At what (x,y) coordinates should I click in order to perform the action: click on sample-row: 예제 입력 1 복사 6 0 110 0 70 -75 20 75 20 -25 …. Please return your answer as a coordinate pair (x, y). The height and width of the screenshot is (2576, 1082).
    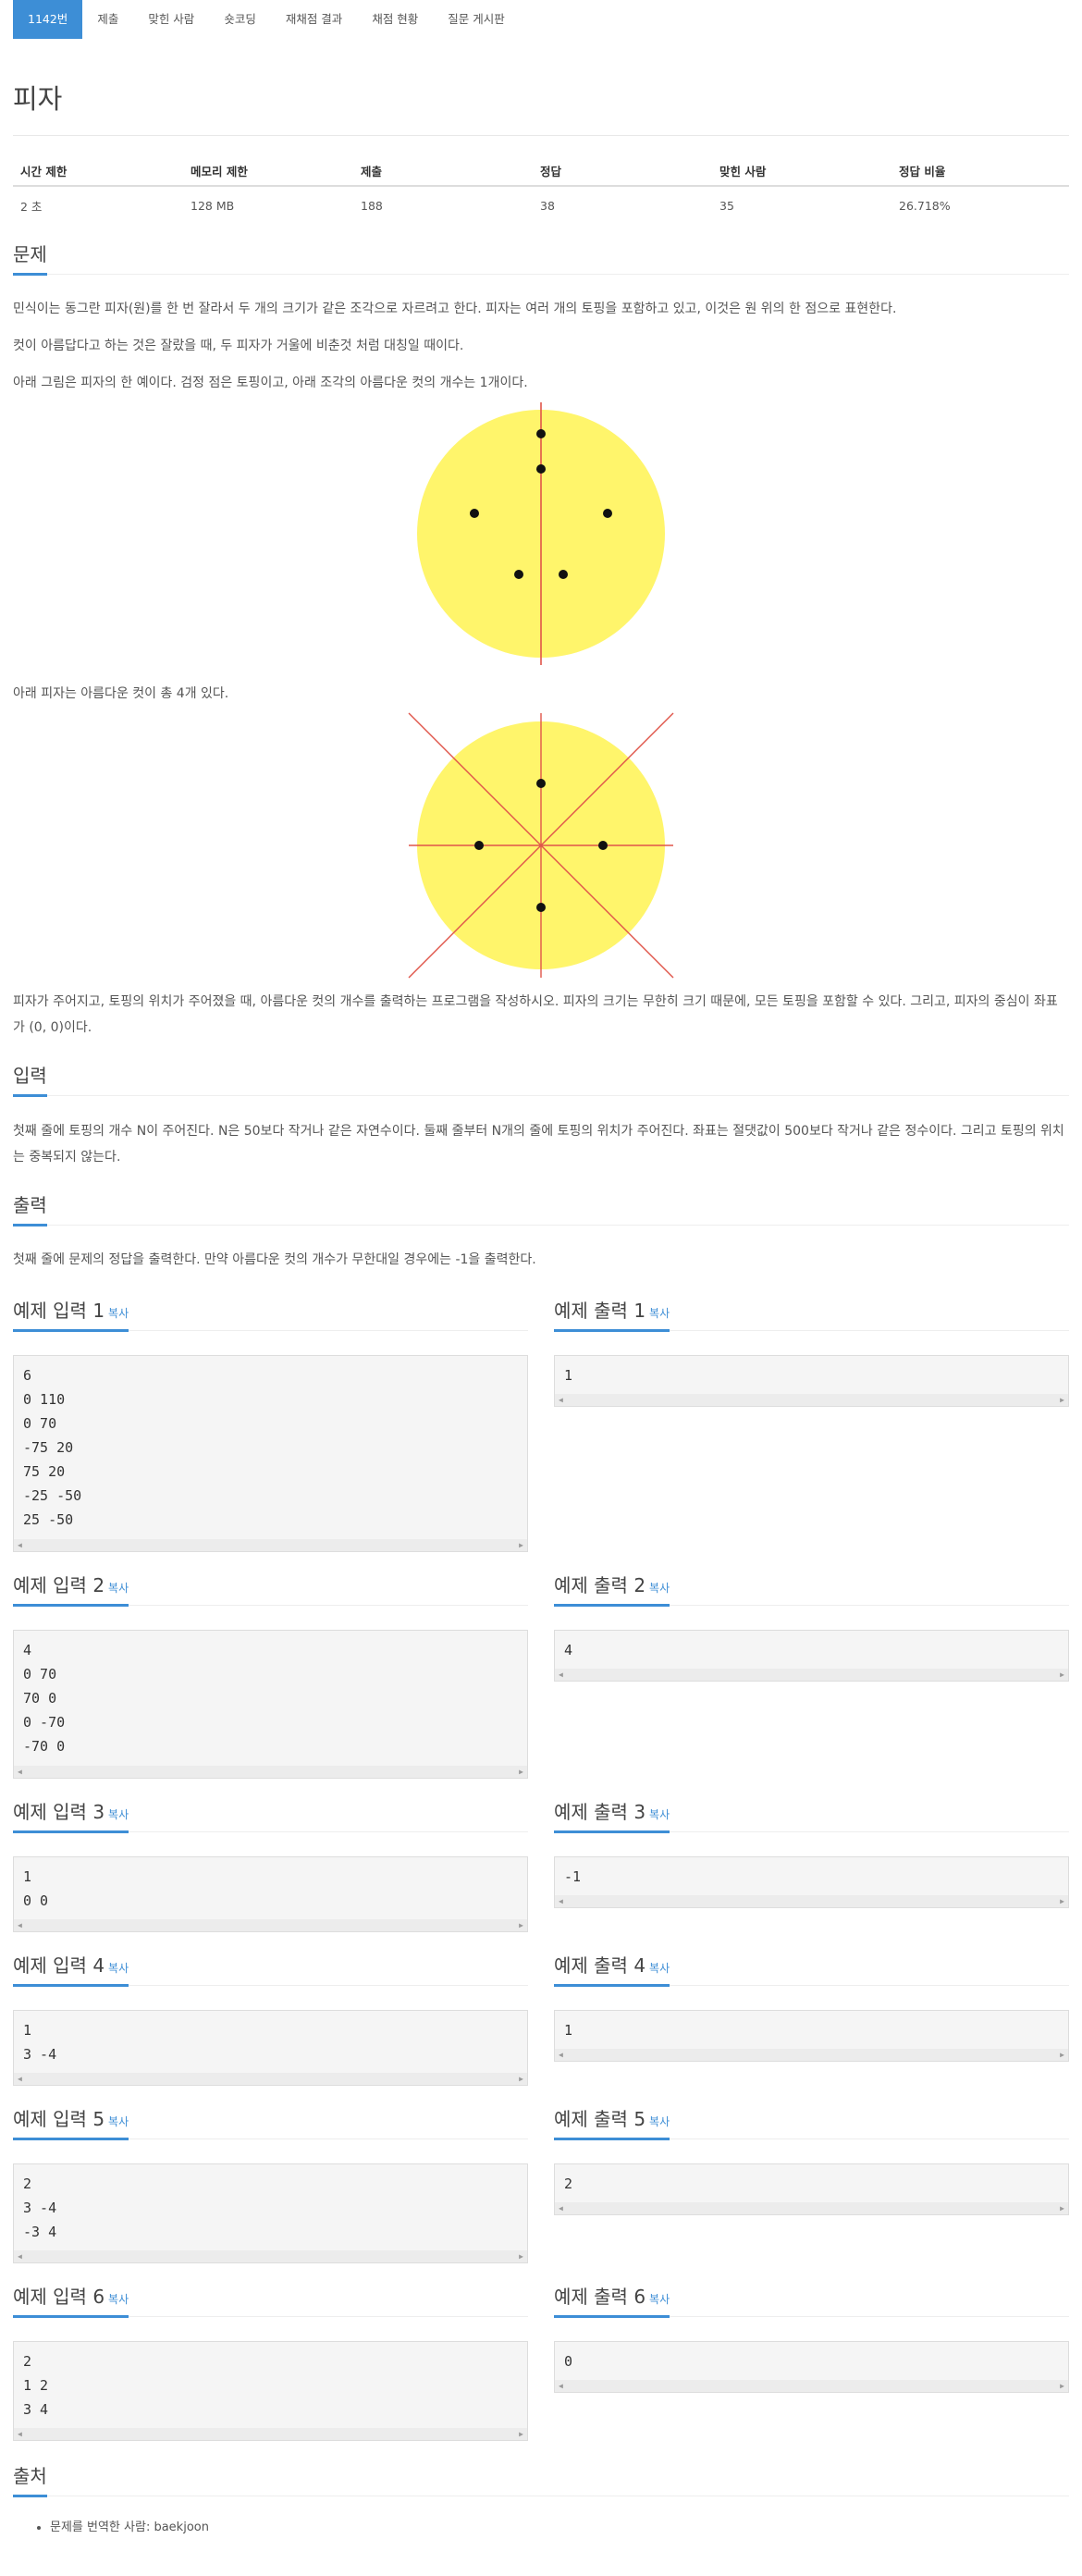
    Looking at the image, I should click on (541, 1424).